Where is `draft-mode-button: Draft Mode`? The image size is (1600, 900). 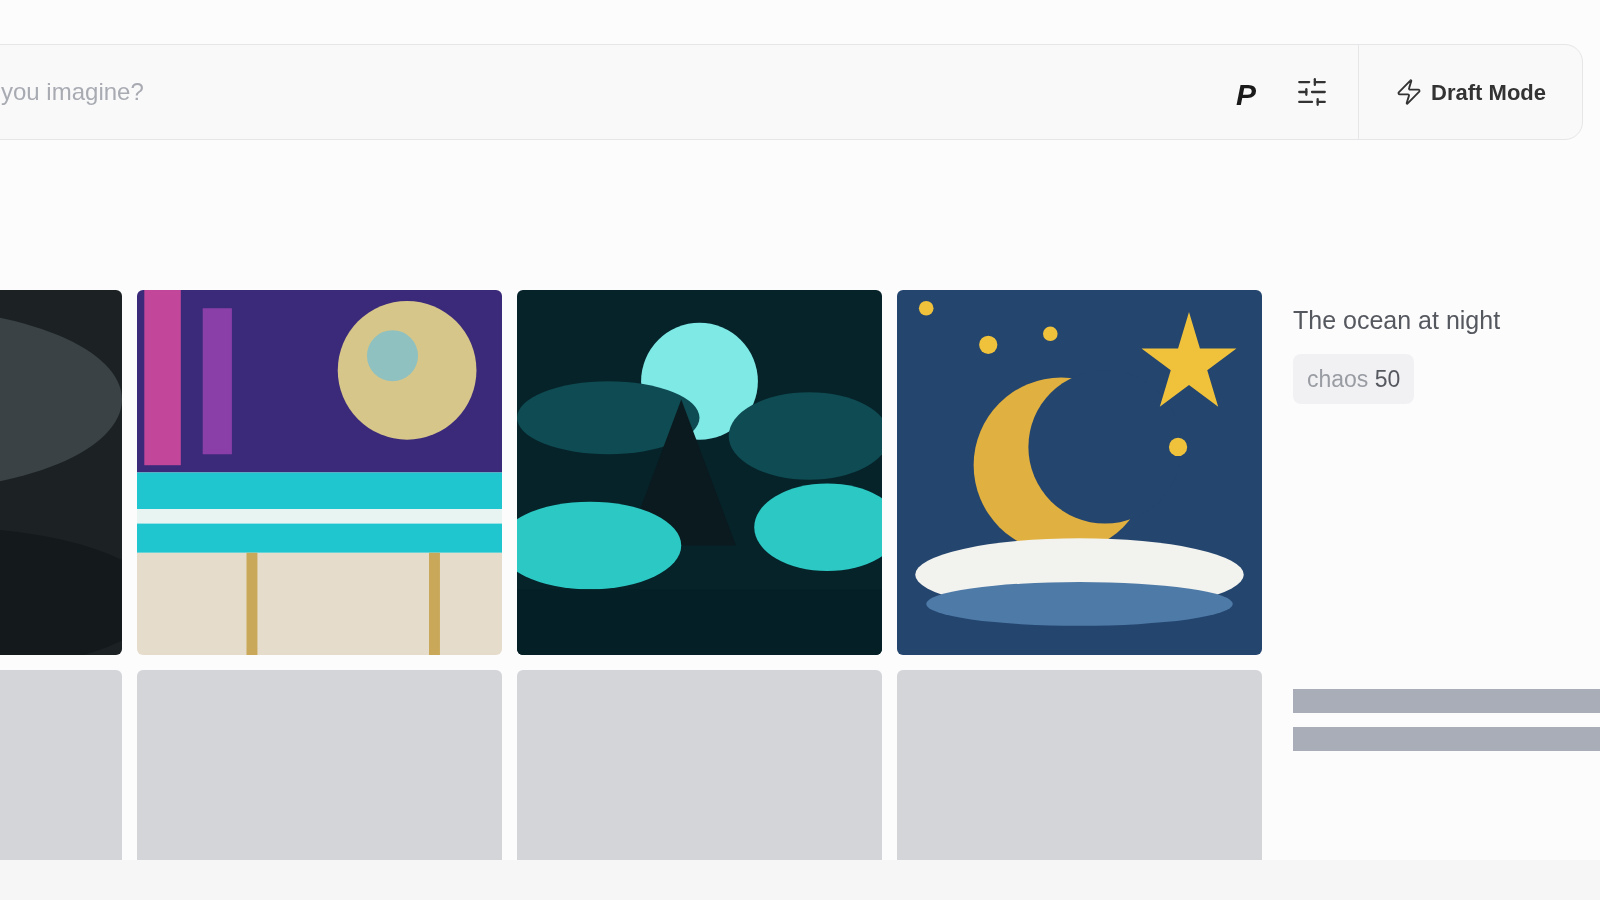
draft-mode-button: Draft Mode is located at coordinates (1470, 92).